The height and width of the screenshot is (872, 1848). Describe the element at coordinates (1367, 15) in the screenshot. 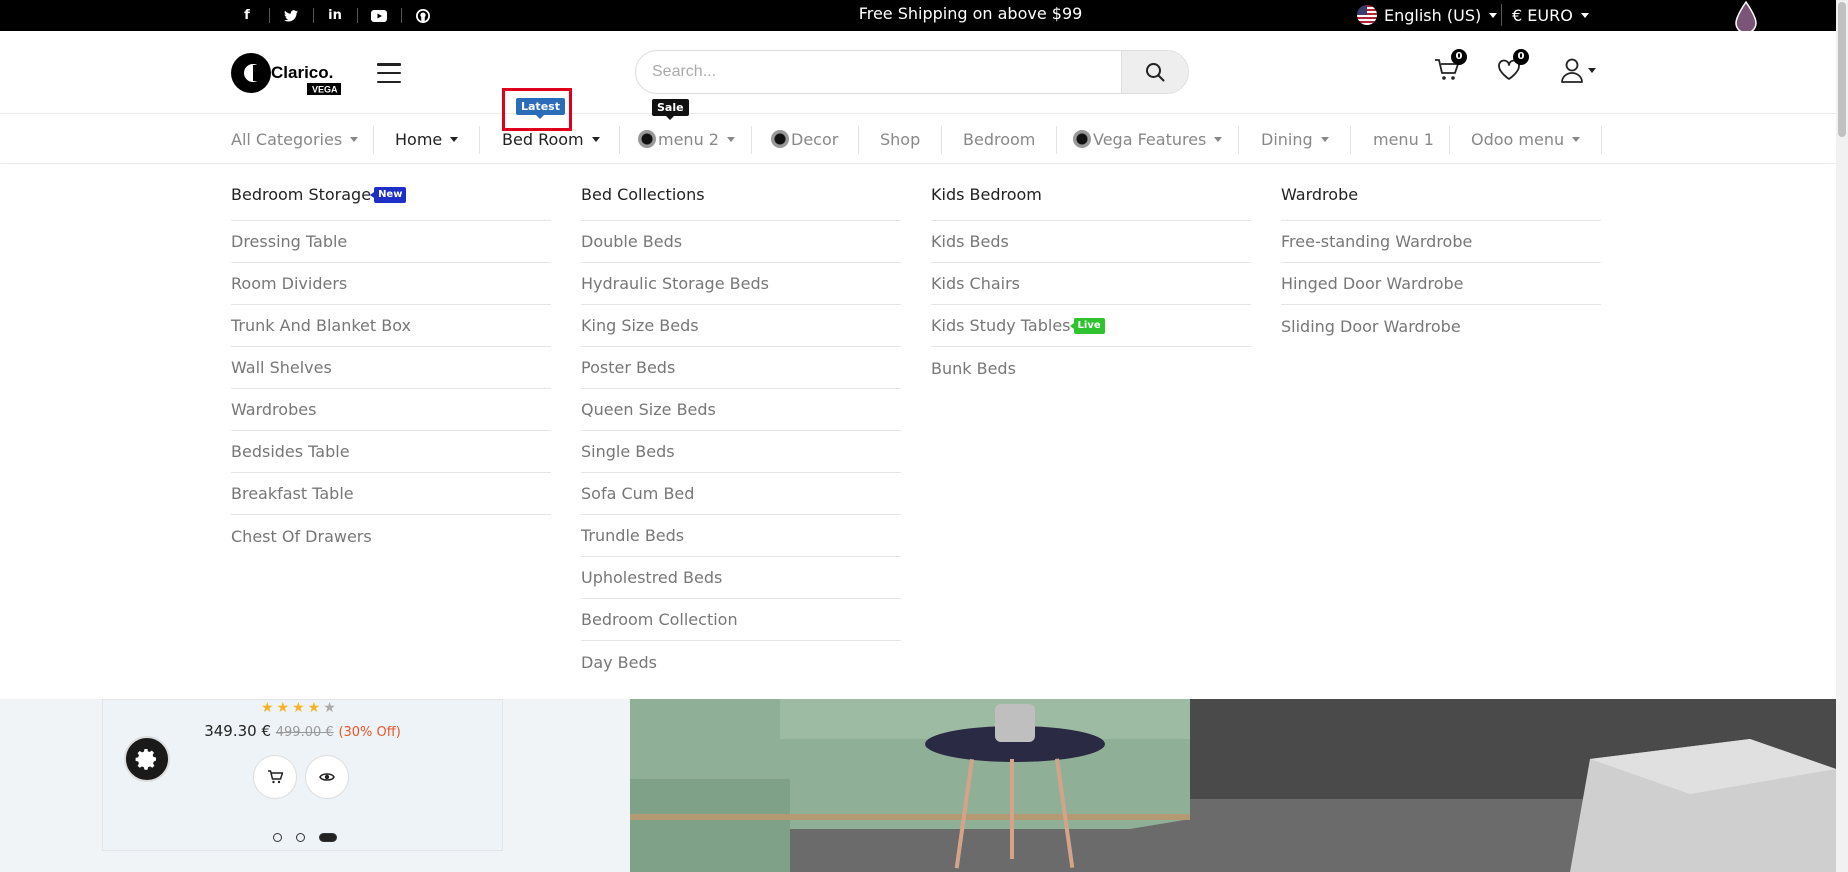

I see `us-flag-icon` at that location.